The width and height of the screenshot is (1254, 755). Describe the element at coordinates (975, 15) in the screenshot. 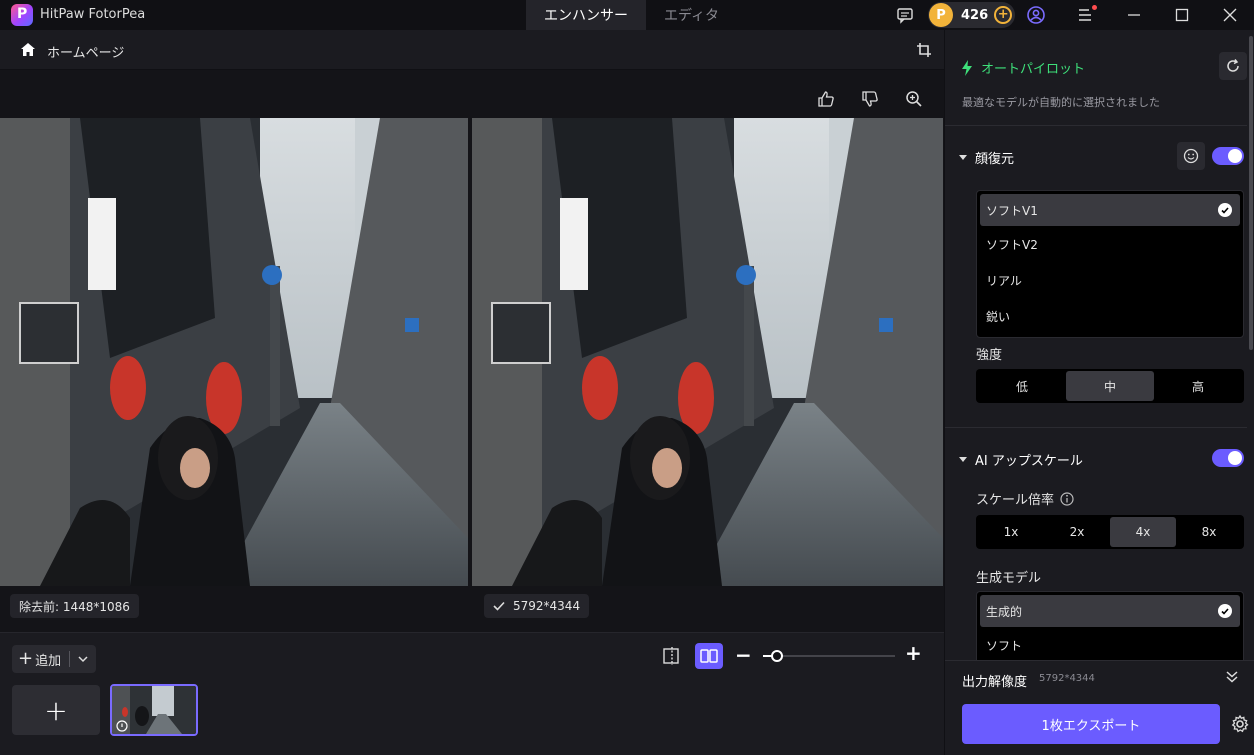

I see `credit-count: 426` at that location.